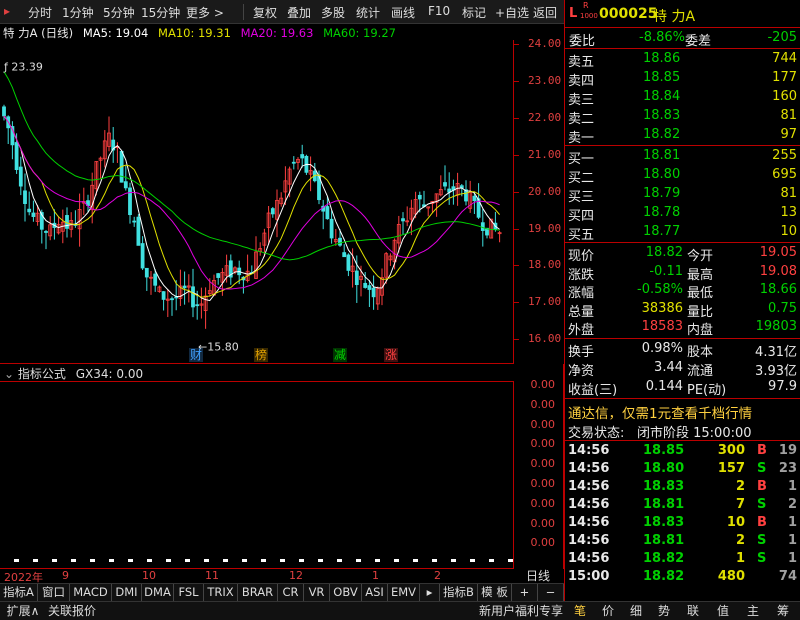 Image resolution: width=800 pixels, height=620 pixels. What do you see at coordinates (439, 11) in the screenshot?
I see `toolbar-f10: F10` at bounding box center [439, 11].